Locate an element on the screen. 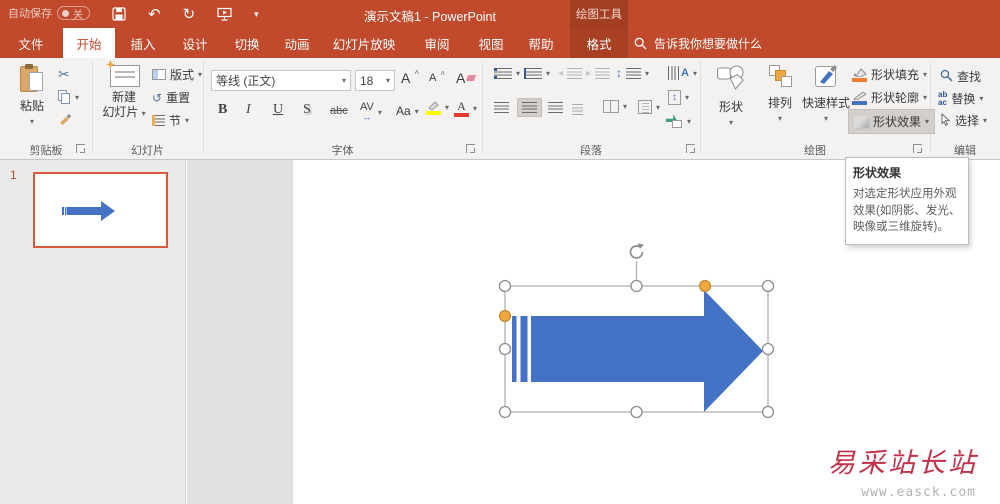  shape-effects-tooltip: 形状效果 对选定形状应用外观效果(如阴影、发光、映像或三维旋转)。 is located at coordinates (907, 201).